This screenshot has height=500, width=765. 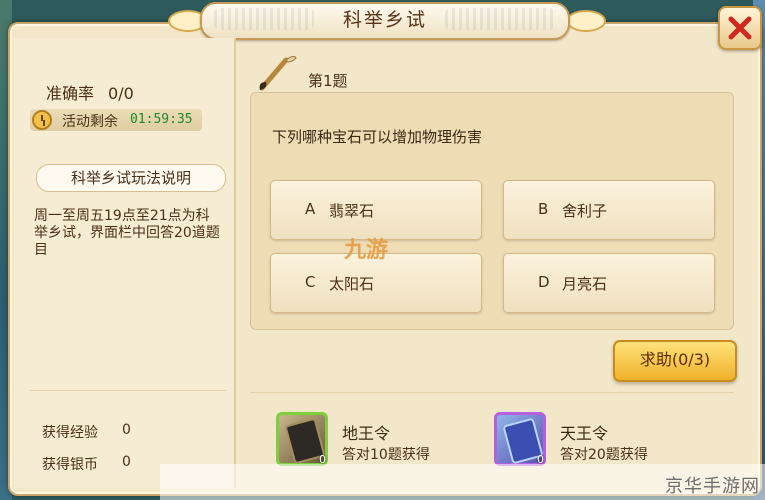 What do you see at coordinates (377, 137) in the screenshot?
I see `question-text: 下列哪种宝石可以增加物理伤害` at bounding box center [377, 137].